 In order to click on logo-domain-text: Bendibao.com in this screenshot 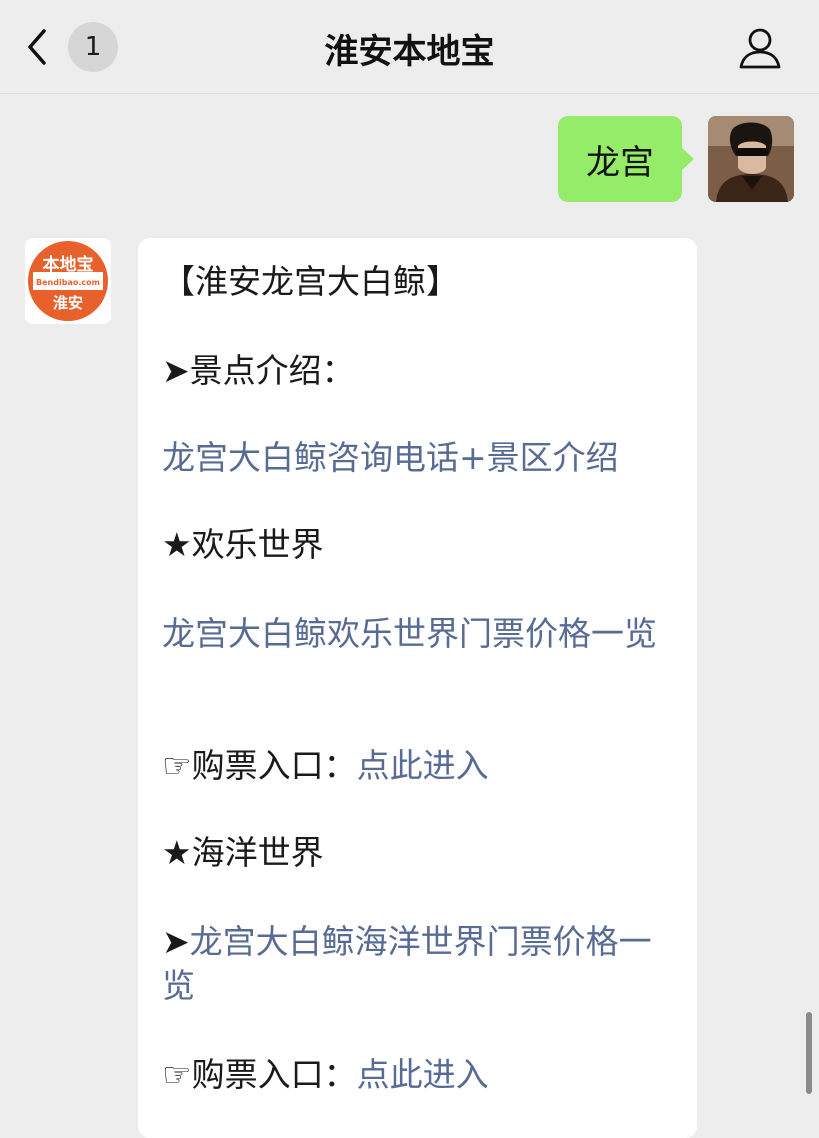, I will do `click(68, 282)`.